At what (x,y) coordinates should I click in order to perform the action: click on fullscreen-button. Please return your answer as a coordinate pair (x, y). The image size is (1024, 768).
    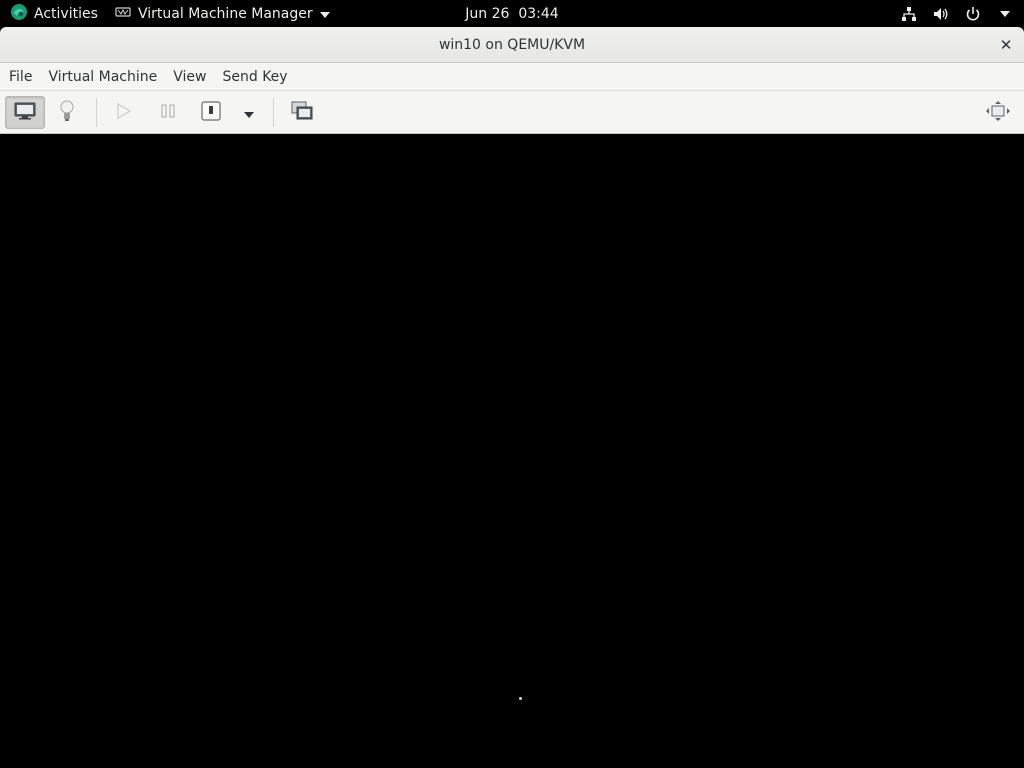
    Looking at the image, I should click on (998, 112).